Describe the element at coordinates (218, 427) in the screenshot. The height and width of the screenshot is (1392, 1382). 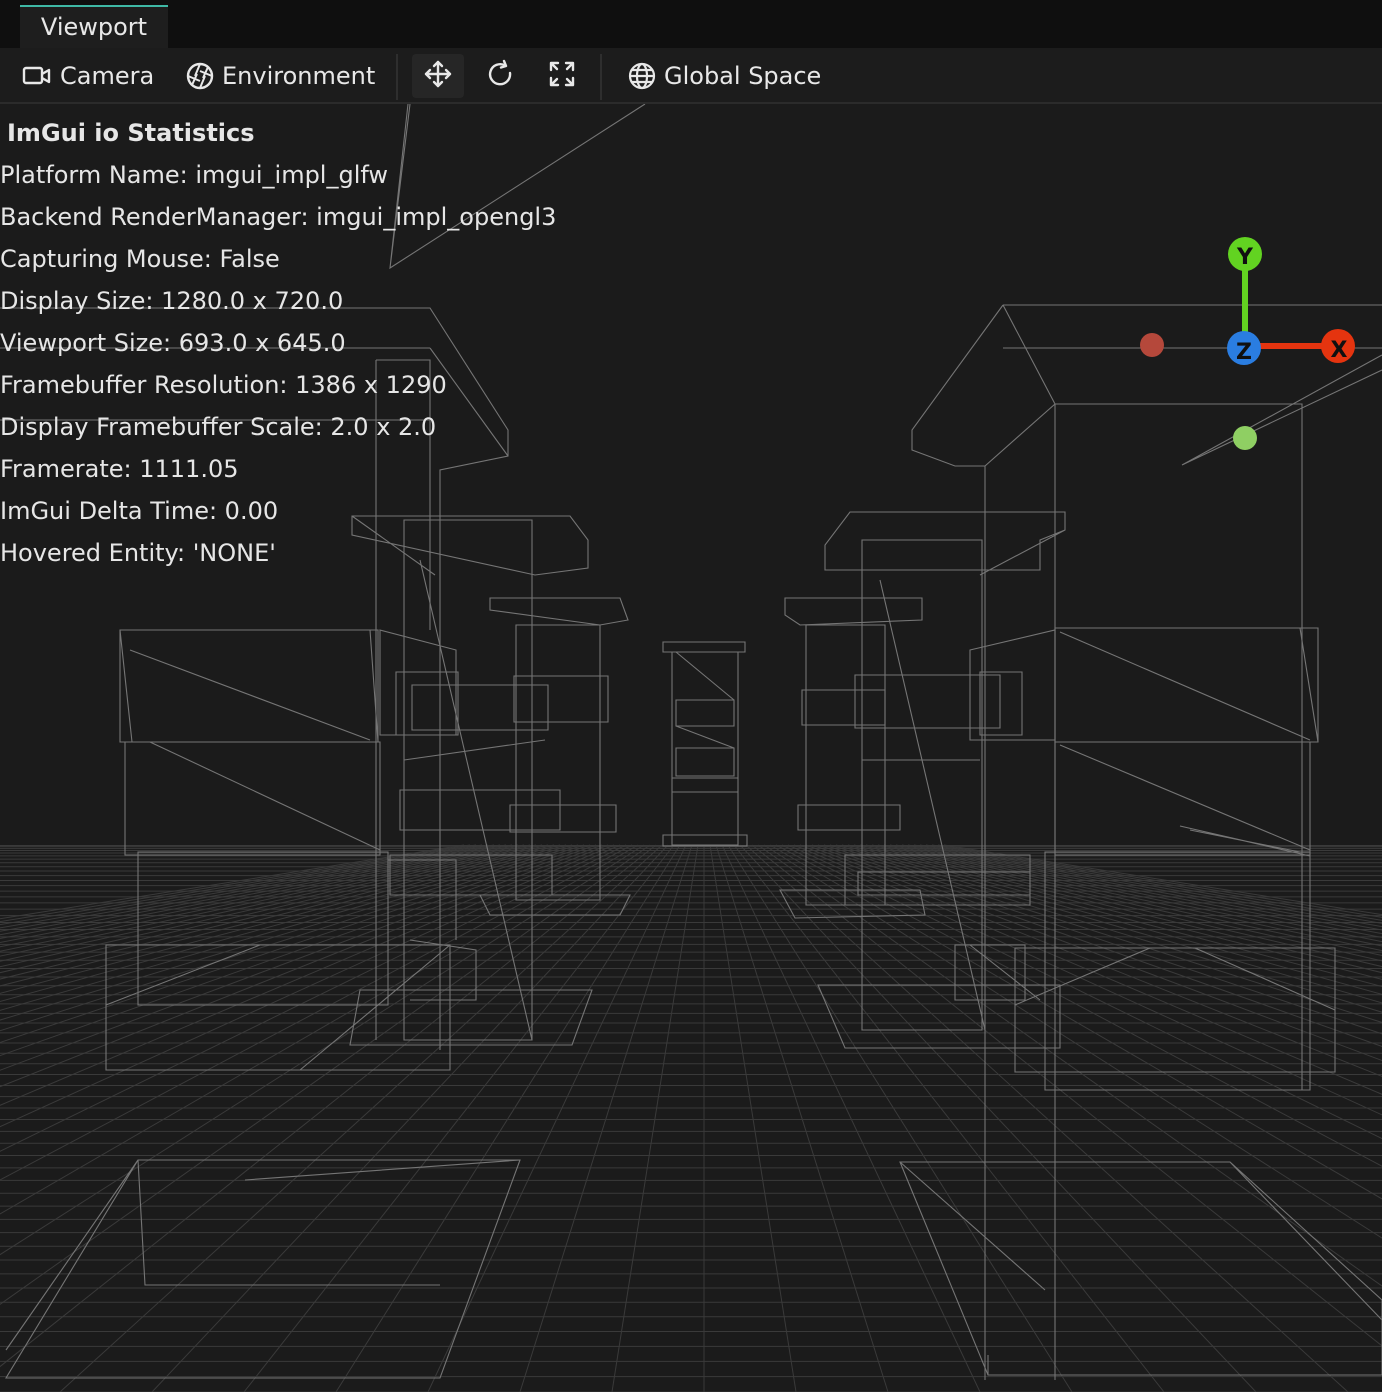
I see `stats-framebuffer-scale: Display Framebuffer Scale: 2.0 x 2.0` at that location.